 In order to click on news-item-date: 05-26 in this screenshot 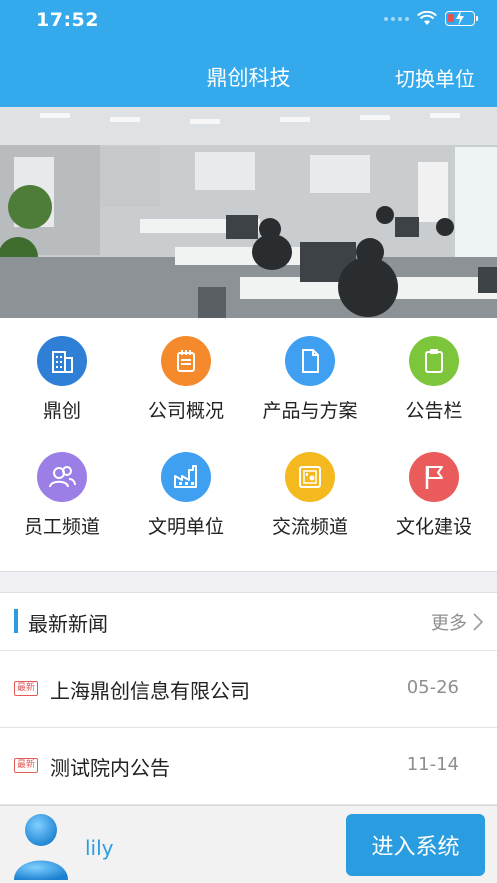, I will do `click(432, 687)`.